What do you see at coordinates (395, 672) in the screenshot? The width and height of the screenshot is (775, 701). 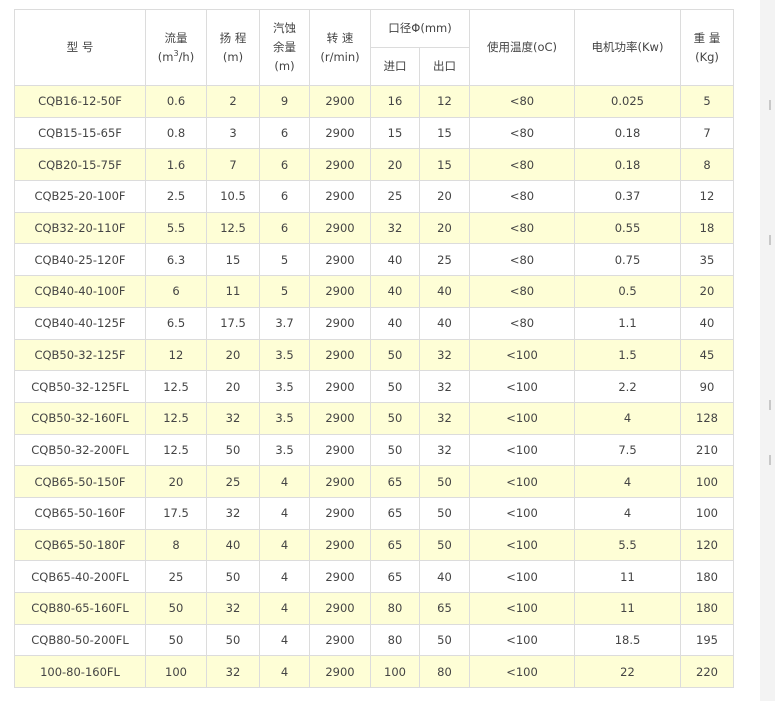 I see `cell-inlet: 100` at bounding box center [395, 672].